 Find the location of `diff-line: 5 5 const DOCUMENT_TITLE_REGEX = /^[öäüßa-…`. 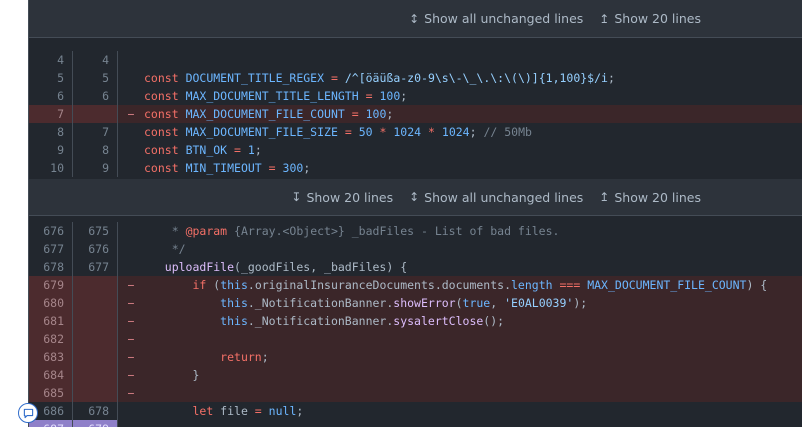

diff-line: 5 5 const DOCUMENT_TITLE_REGEX = /^[öäüßa-… is located at coordinates (415, 78).